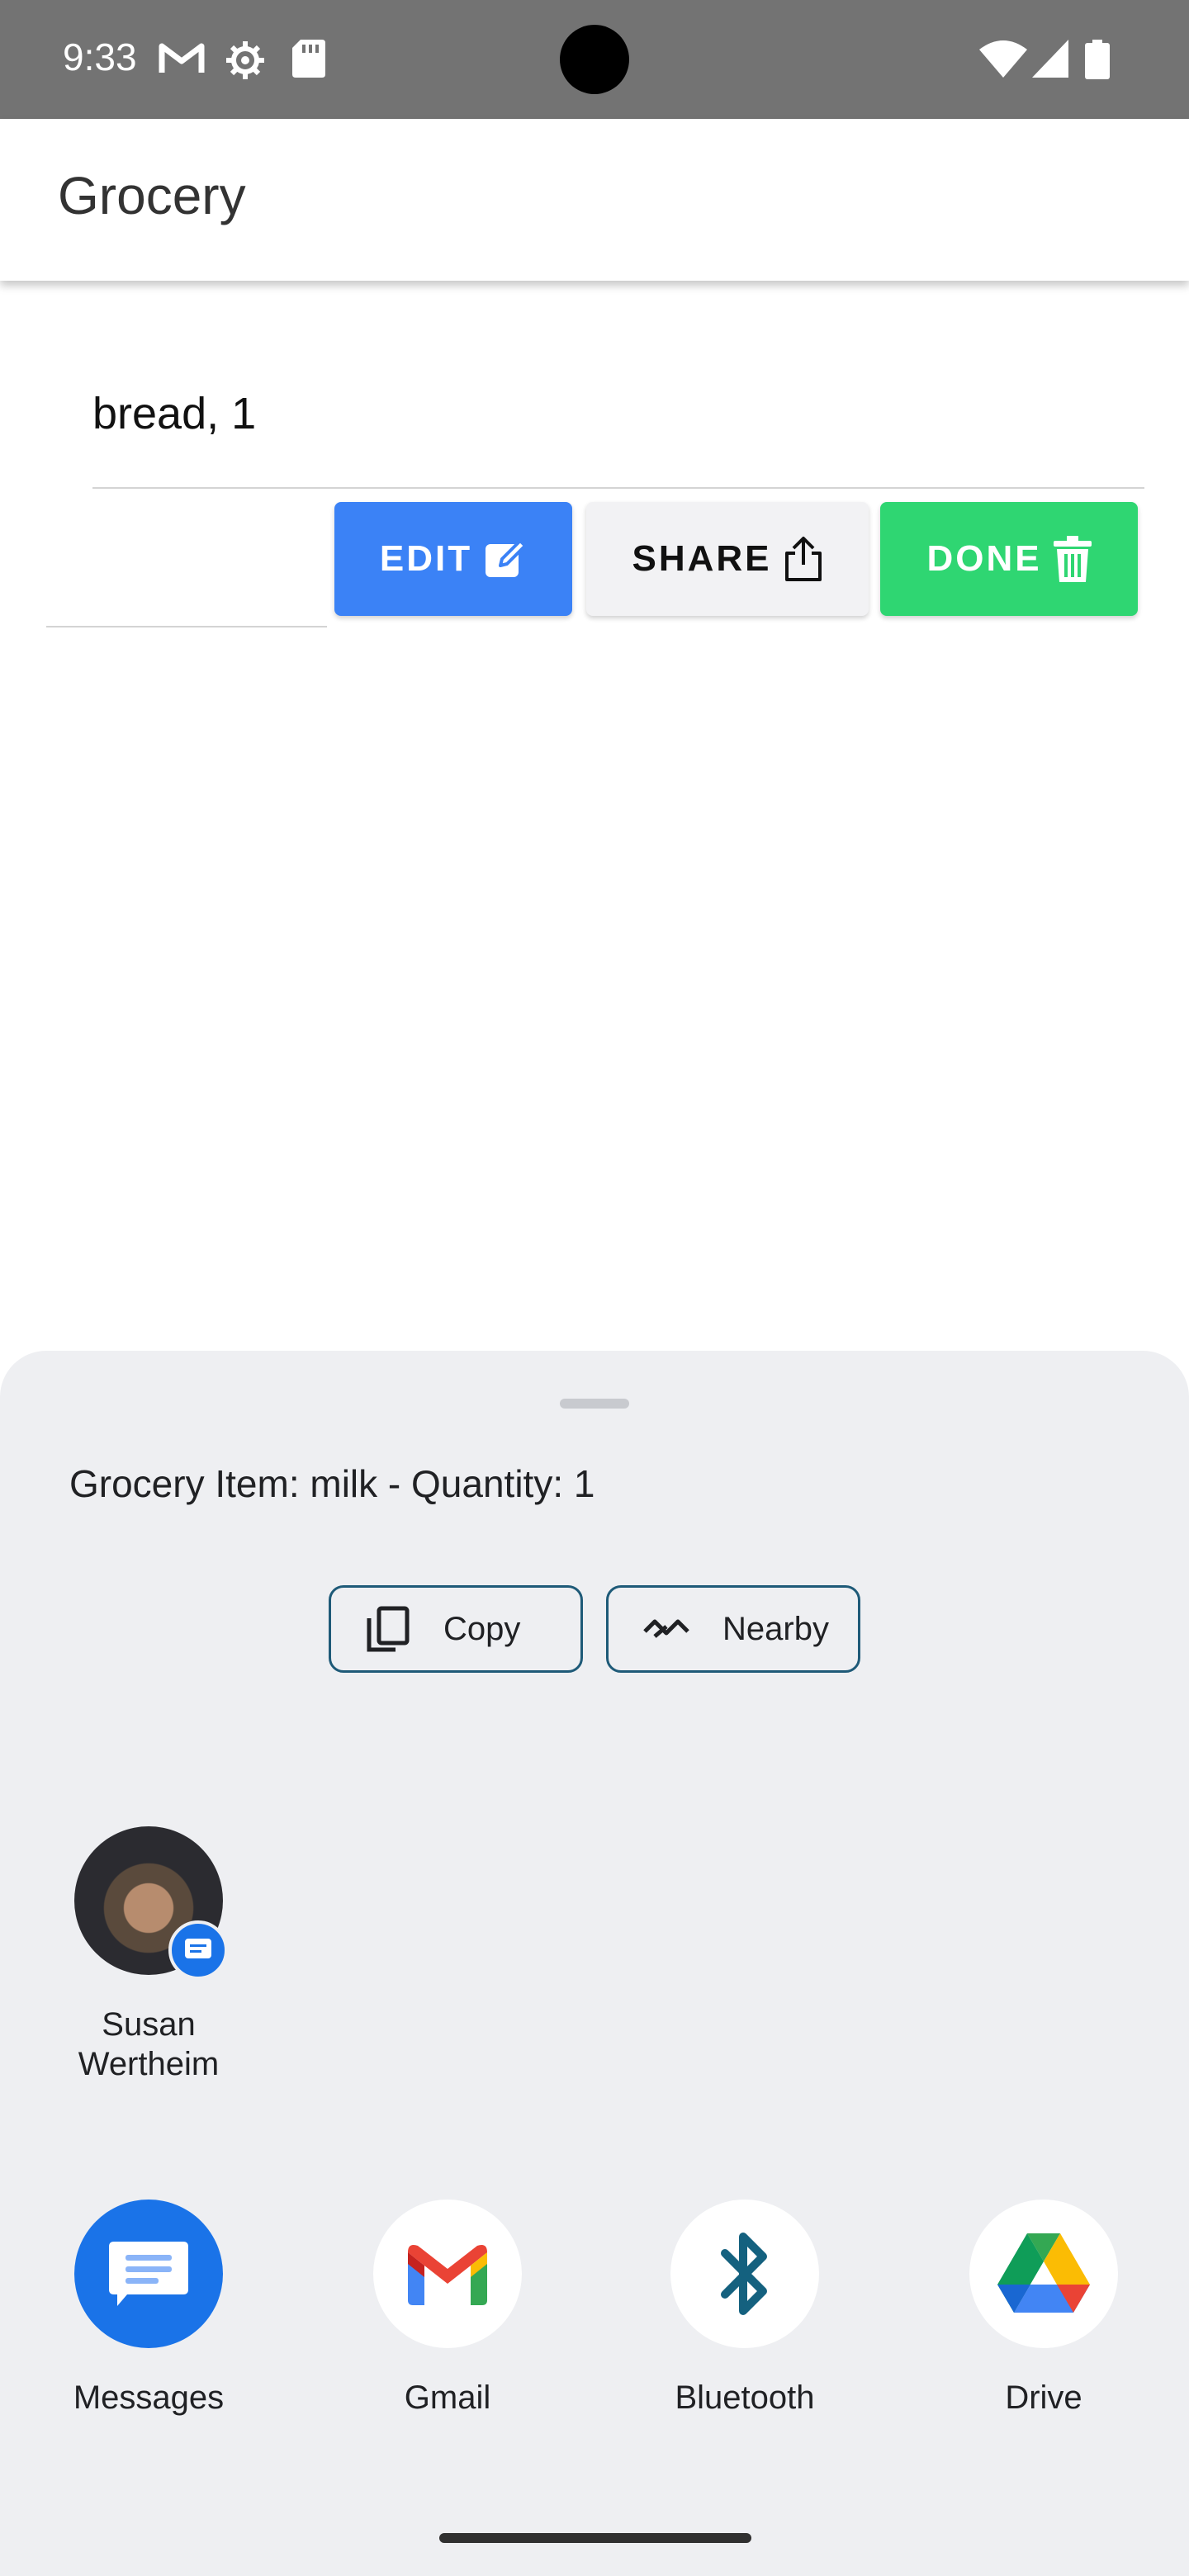 The image size is (1189, 2576). I want to click on messages-app-icon, so click(148, 2274).